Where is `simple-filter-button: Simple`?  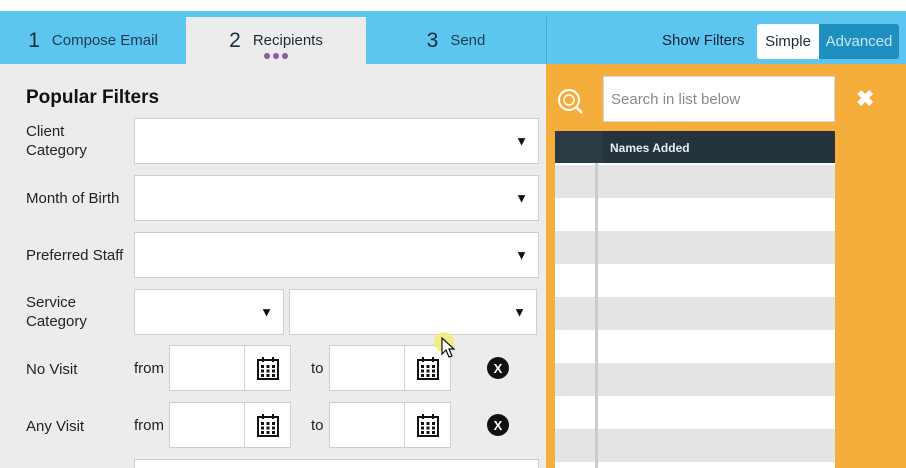
simple-filter-button: Simple is located at coordinates (788, 41).